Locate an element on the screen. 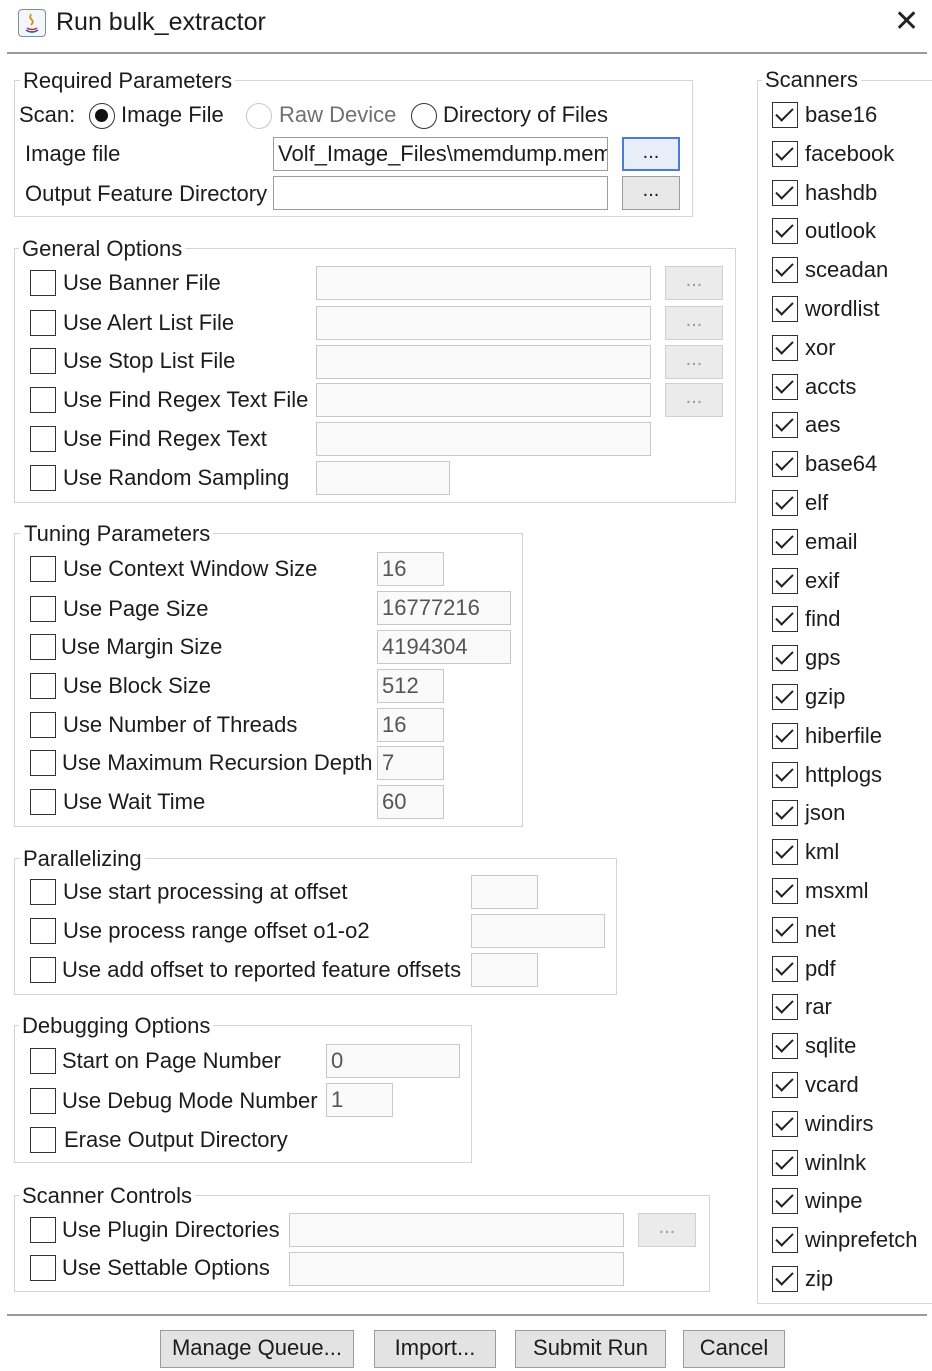 The height and width of the screenshot is (1371, 932). scanner-checkbox-zip is located at coordinates (785, 1279).